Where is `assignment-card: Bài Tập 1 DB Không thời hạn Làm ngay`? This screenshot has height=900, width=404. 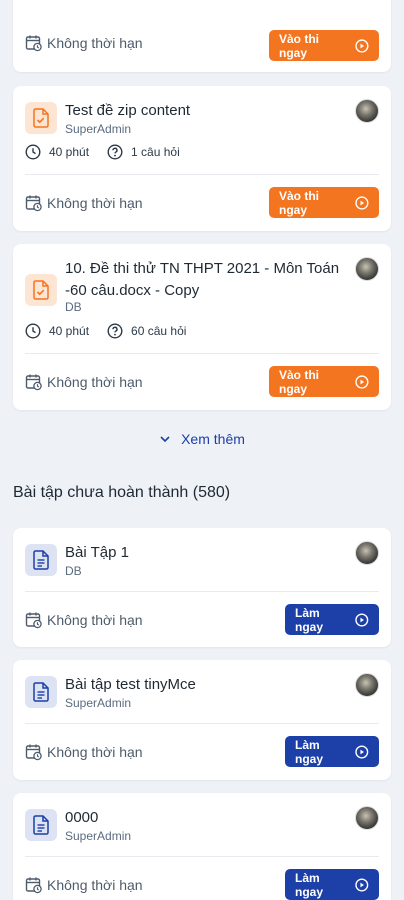 assignment-card: Bài Tập 1 DB Không thời hạn Làm ngay is located at coordinates (202, 587).